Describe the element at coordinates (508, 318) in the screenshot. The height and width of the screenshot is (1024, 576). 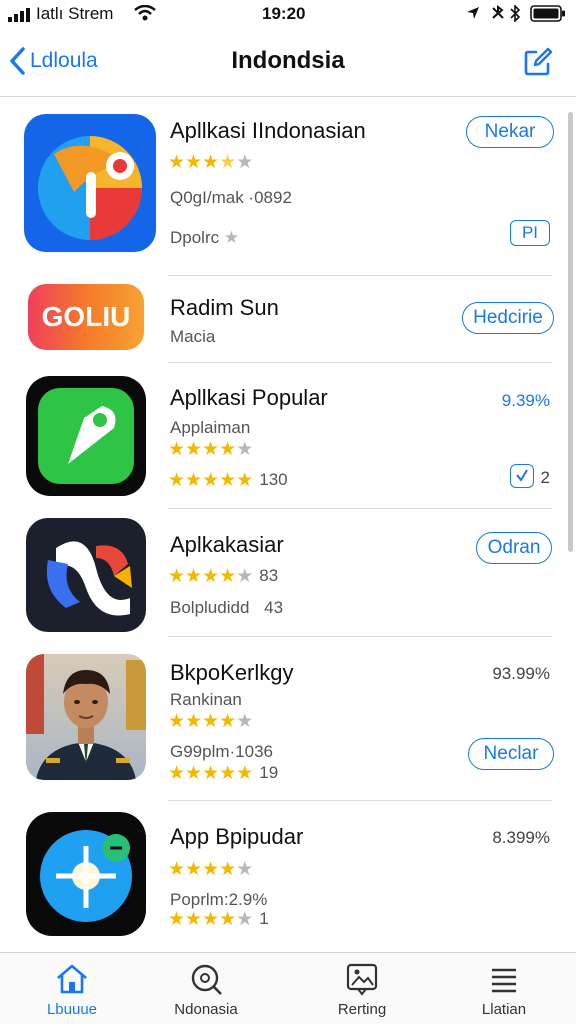
I see `get-button: Hedcirie` at that location.